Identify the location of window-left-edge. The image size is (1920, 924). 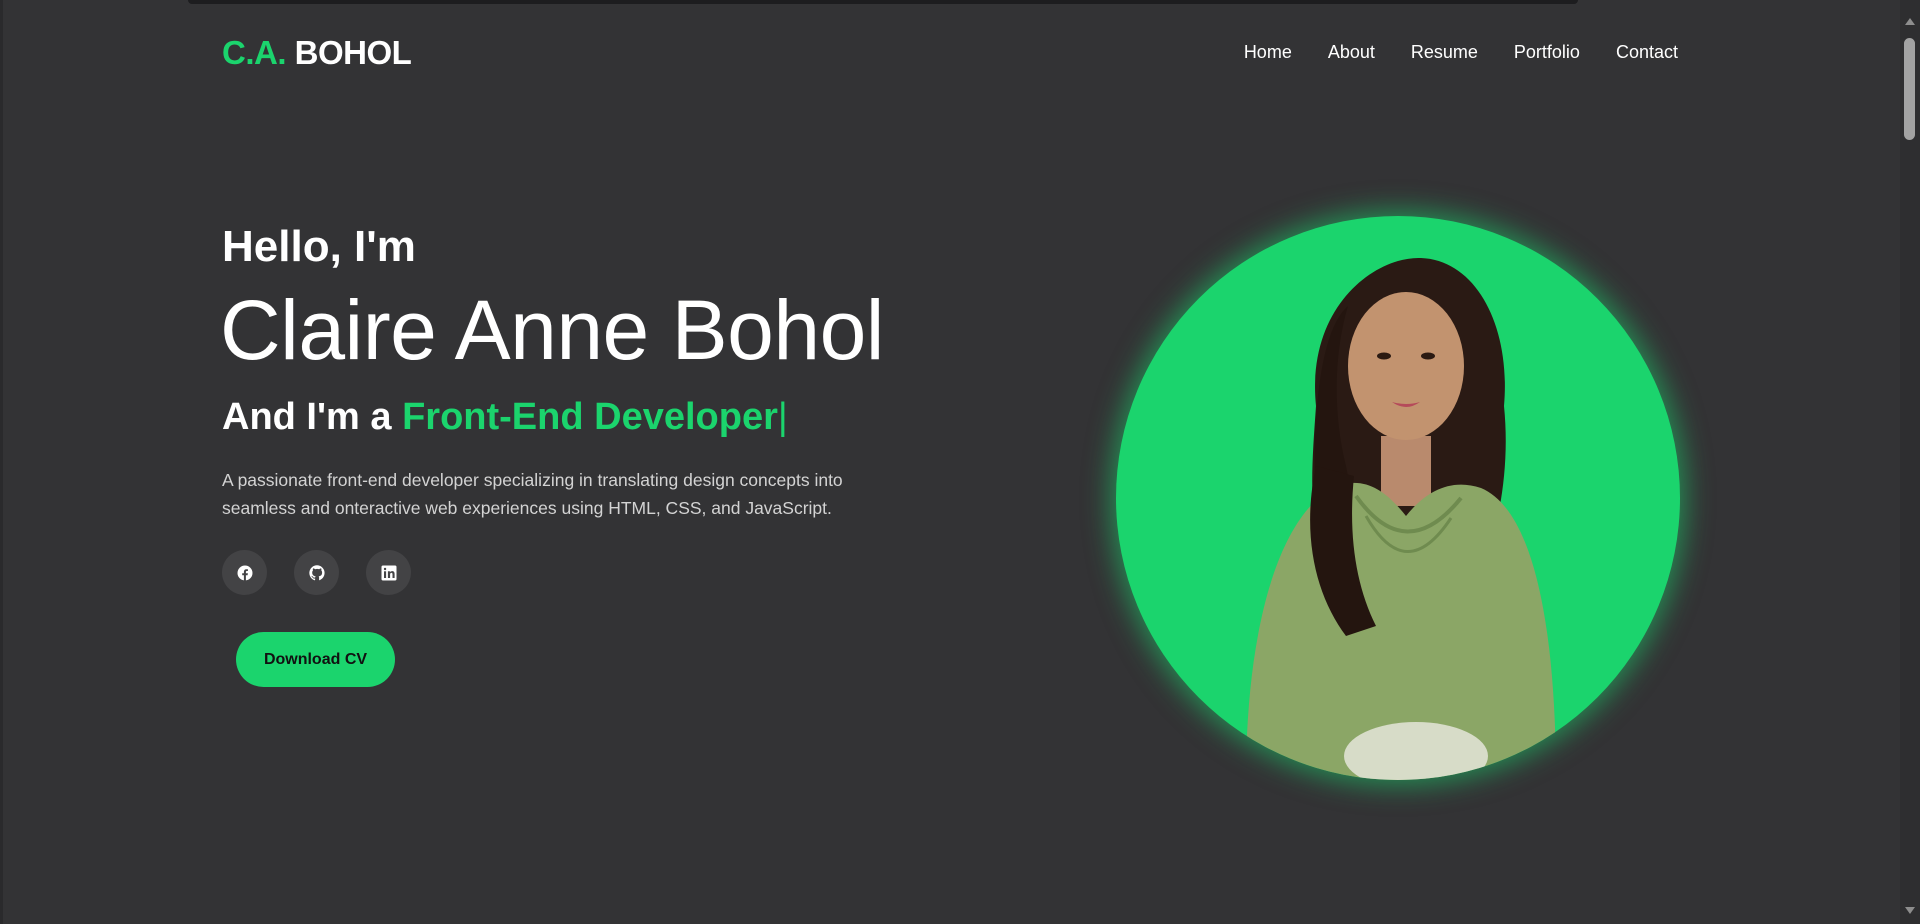
(1, 462).